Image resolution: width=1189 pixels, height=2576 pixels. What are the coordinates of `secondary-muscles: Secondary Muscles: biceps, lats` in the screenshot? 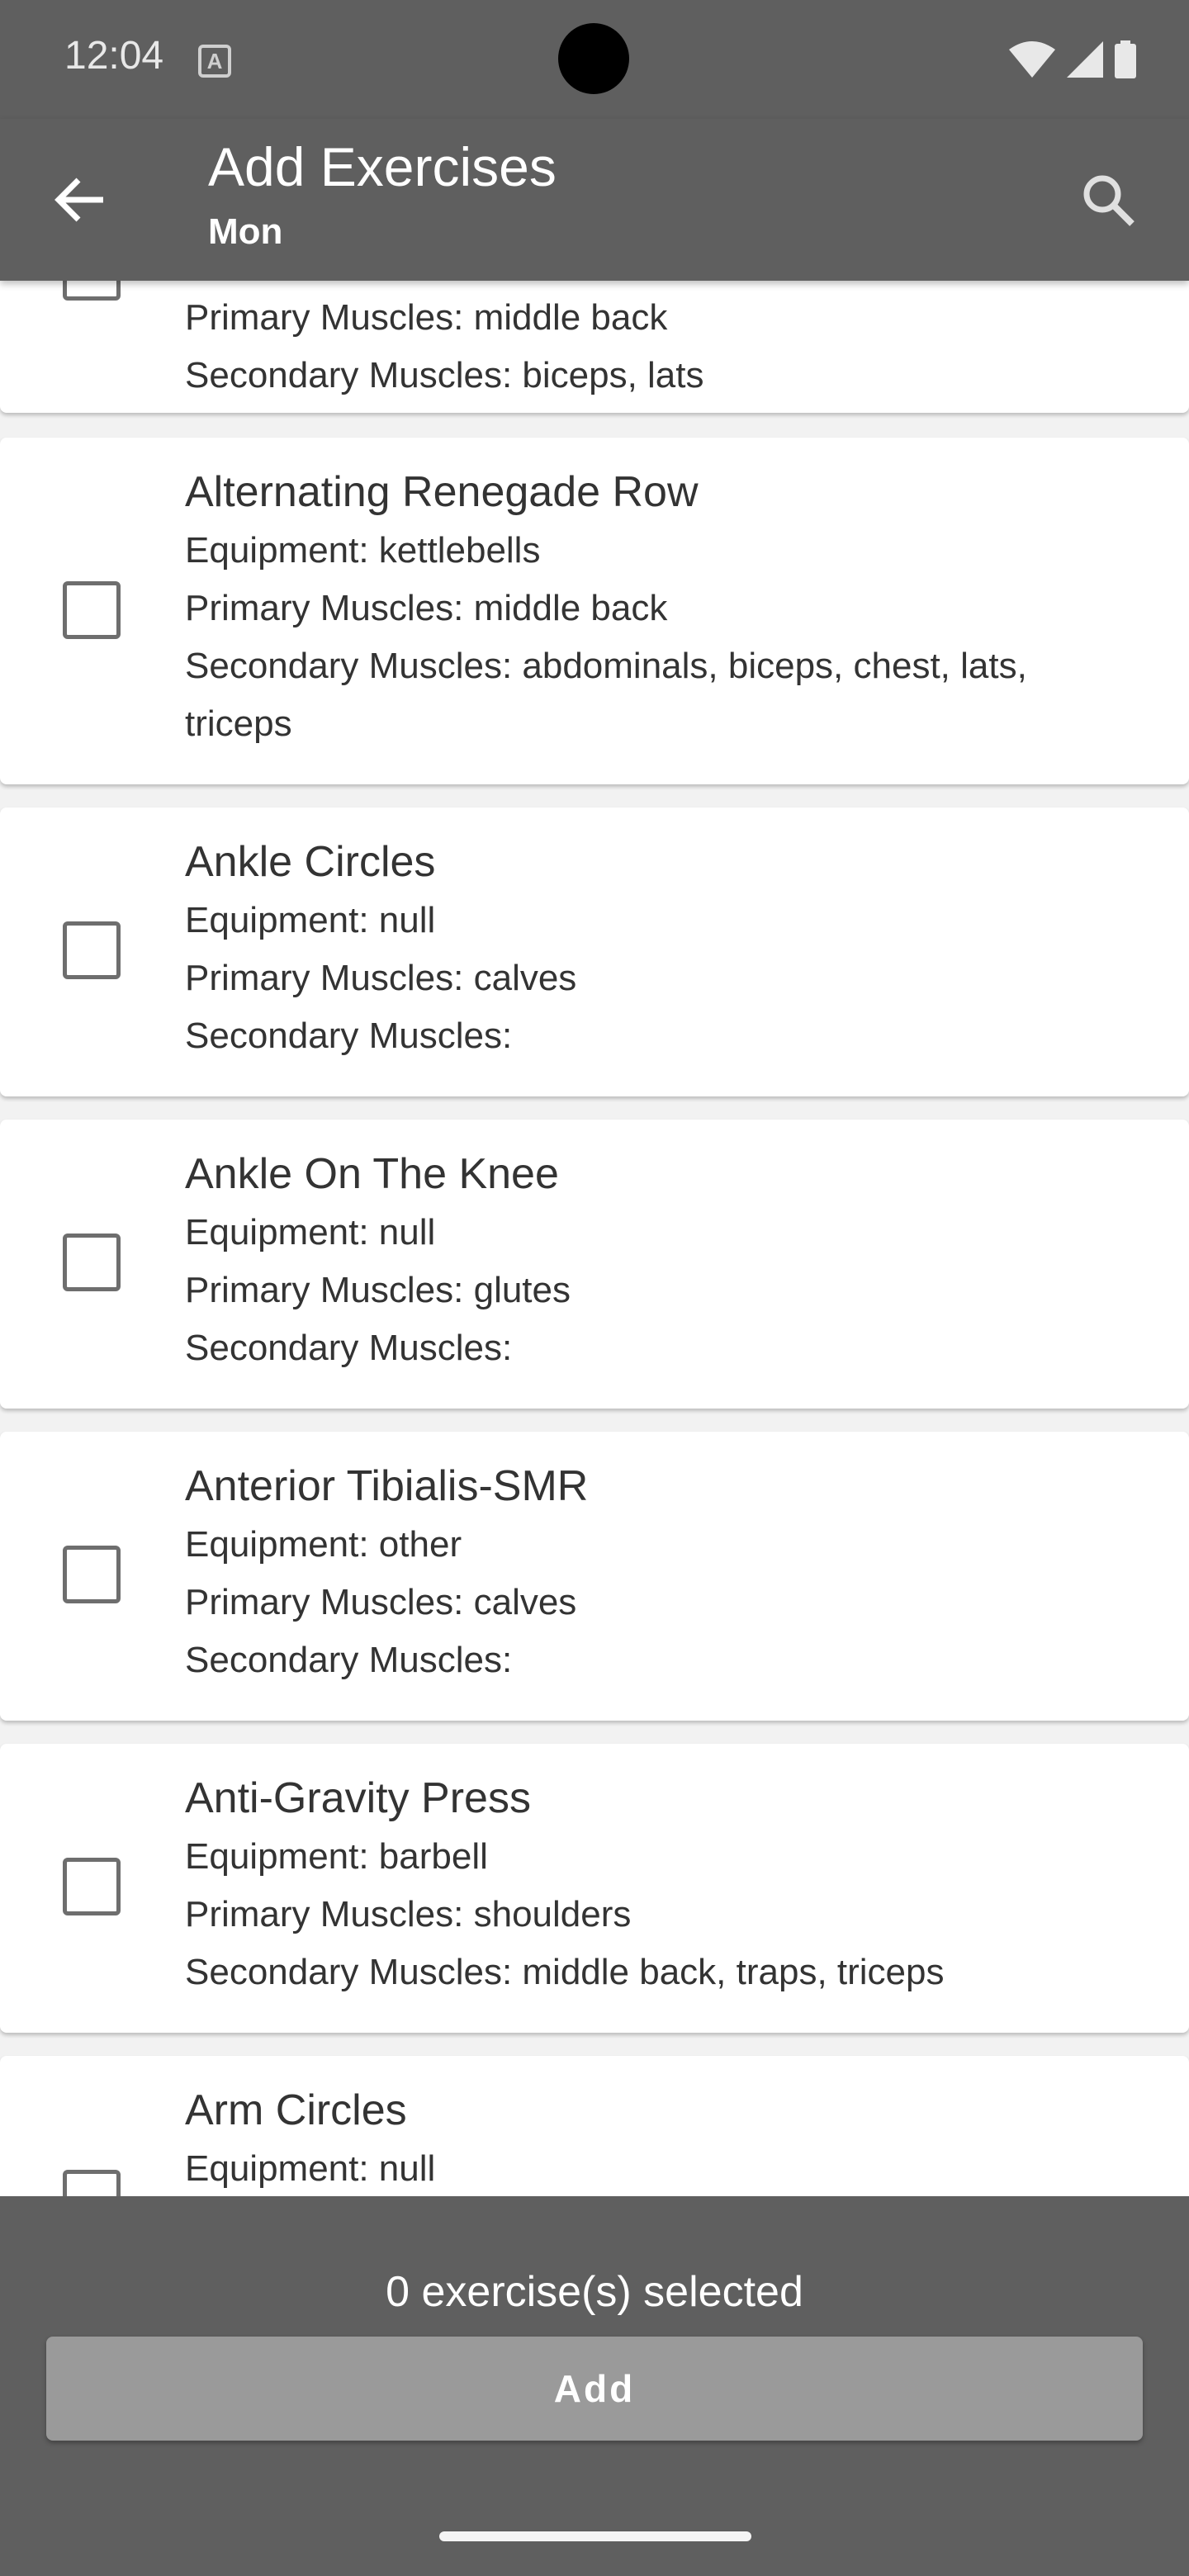 It's located at (444, 375).